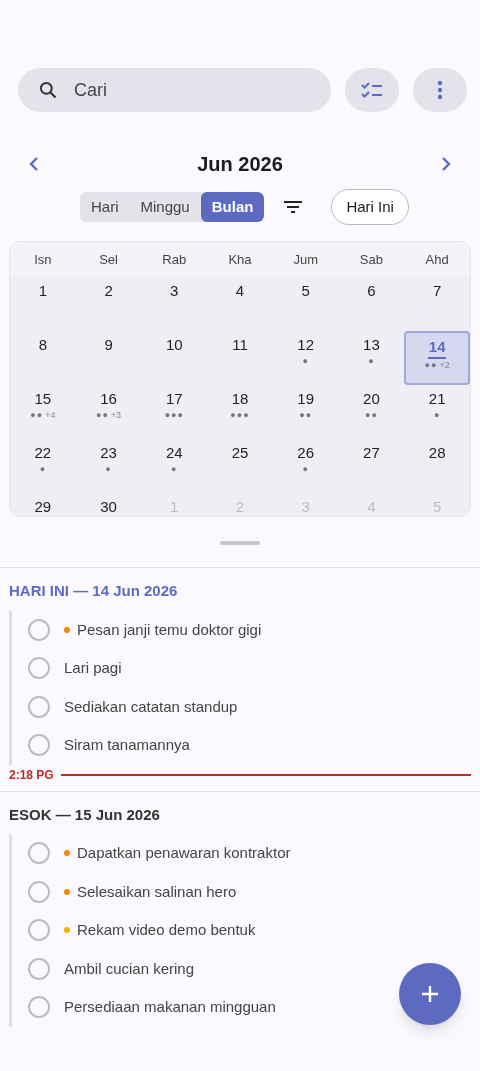 Image resolution: width=480 pixels, height=1071 pixels. Describe the element at coordinates (43, 358) in the screenshot. I see `day-cell: 8` at that location.